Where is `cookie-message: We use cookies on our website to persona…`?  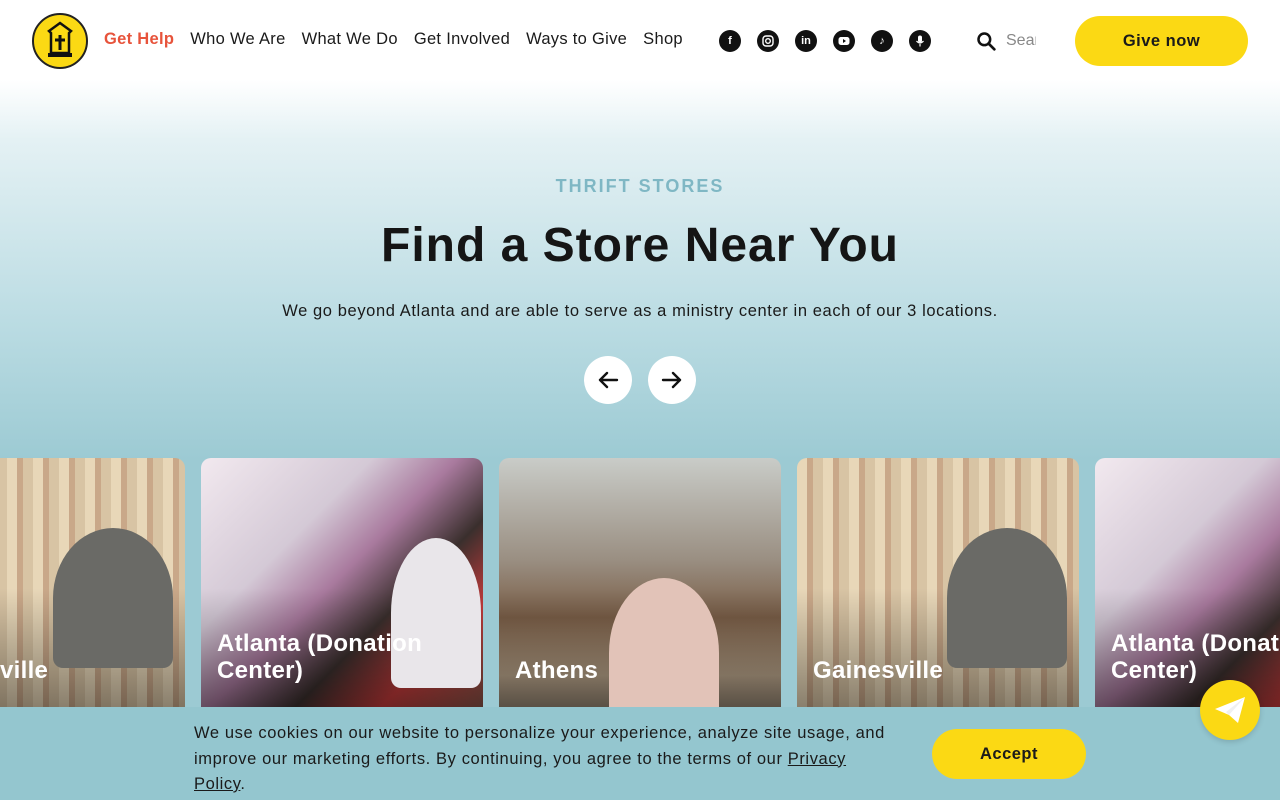 cookie-message: We use cookies on our website to persona… is located at coordinates (539, 746).